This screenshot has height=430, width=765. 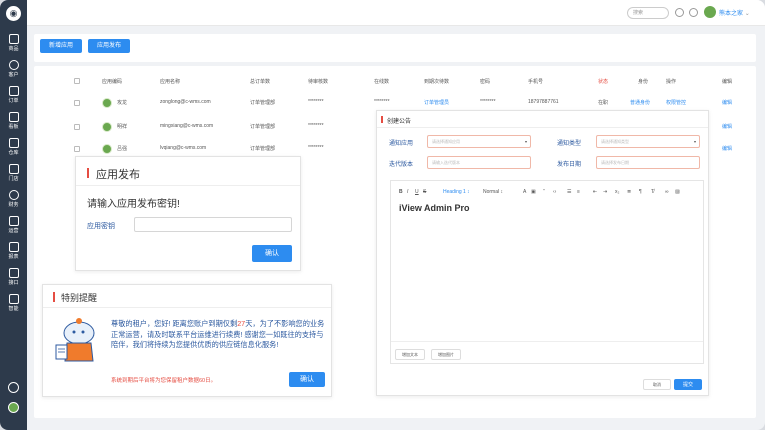 What do you see at coordinates (693, 12) in the screenshot?
I see `clock-icon` at bounding box center [693, 12].